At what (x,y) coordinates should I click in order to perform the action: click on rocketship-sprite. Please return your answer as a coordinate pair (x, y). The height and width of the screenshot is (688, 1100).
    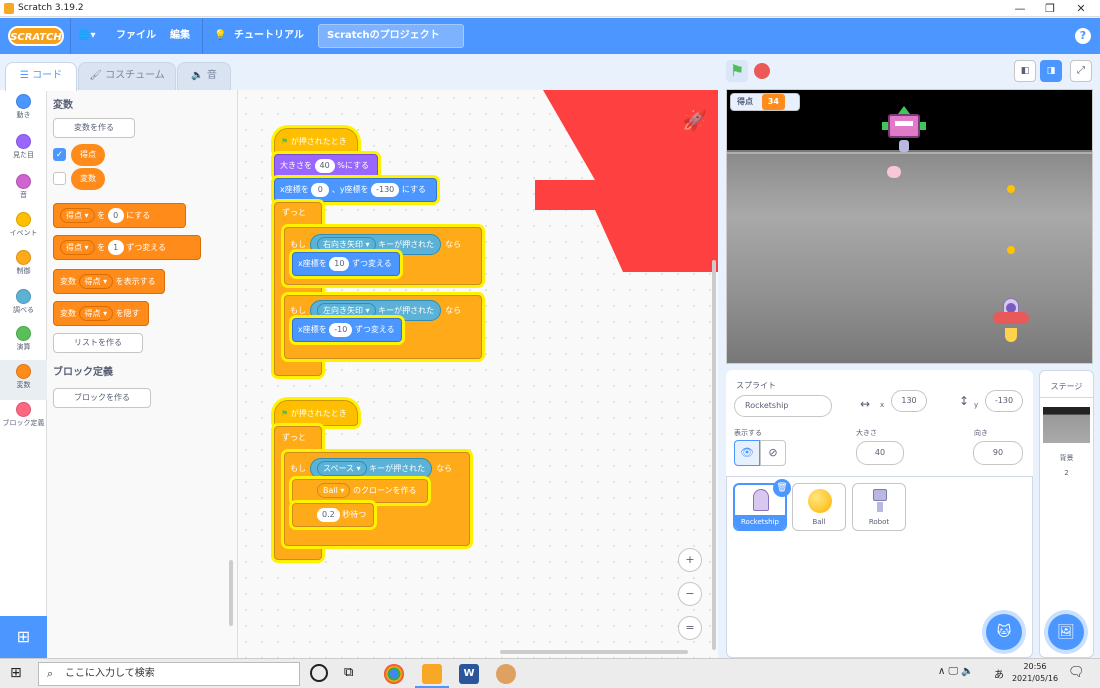
    Looking at the image, I should click on (1011, 322).